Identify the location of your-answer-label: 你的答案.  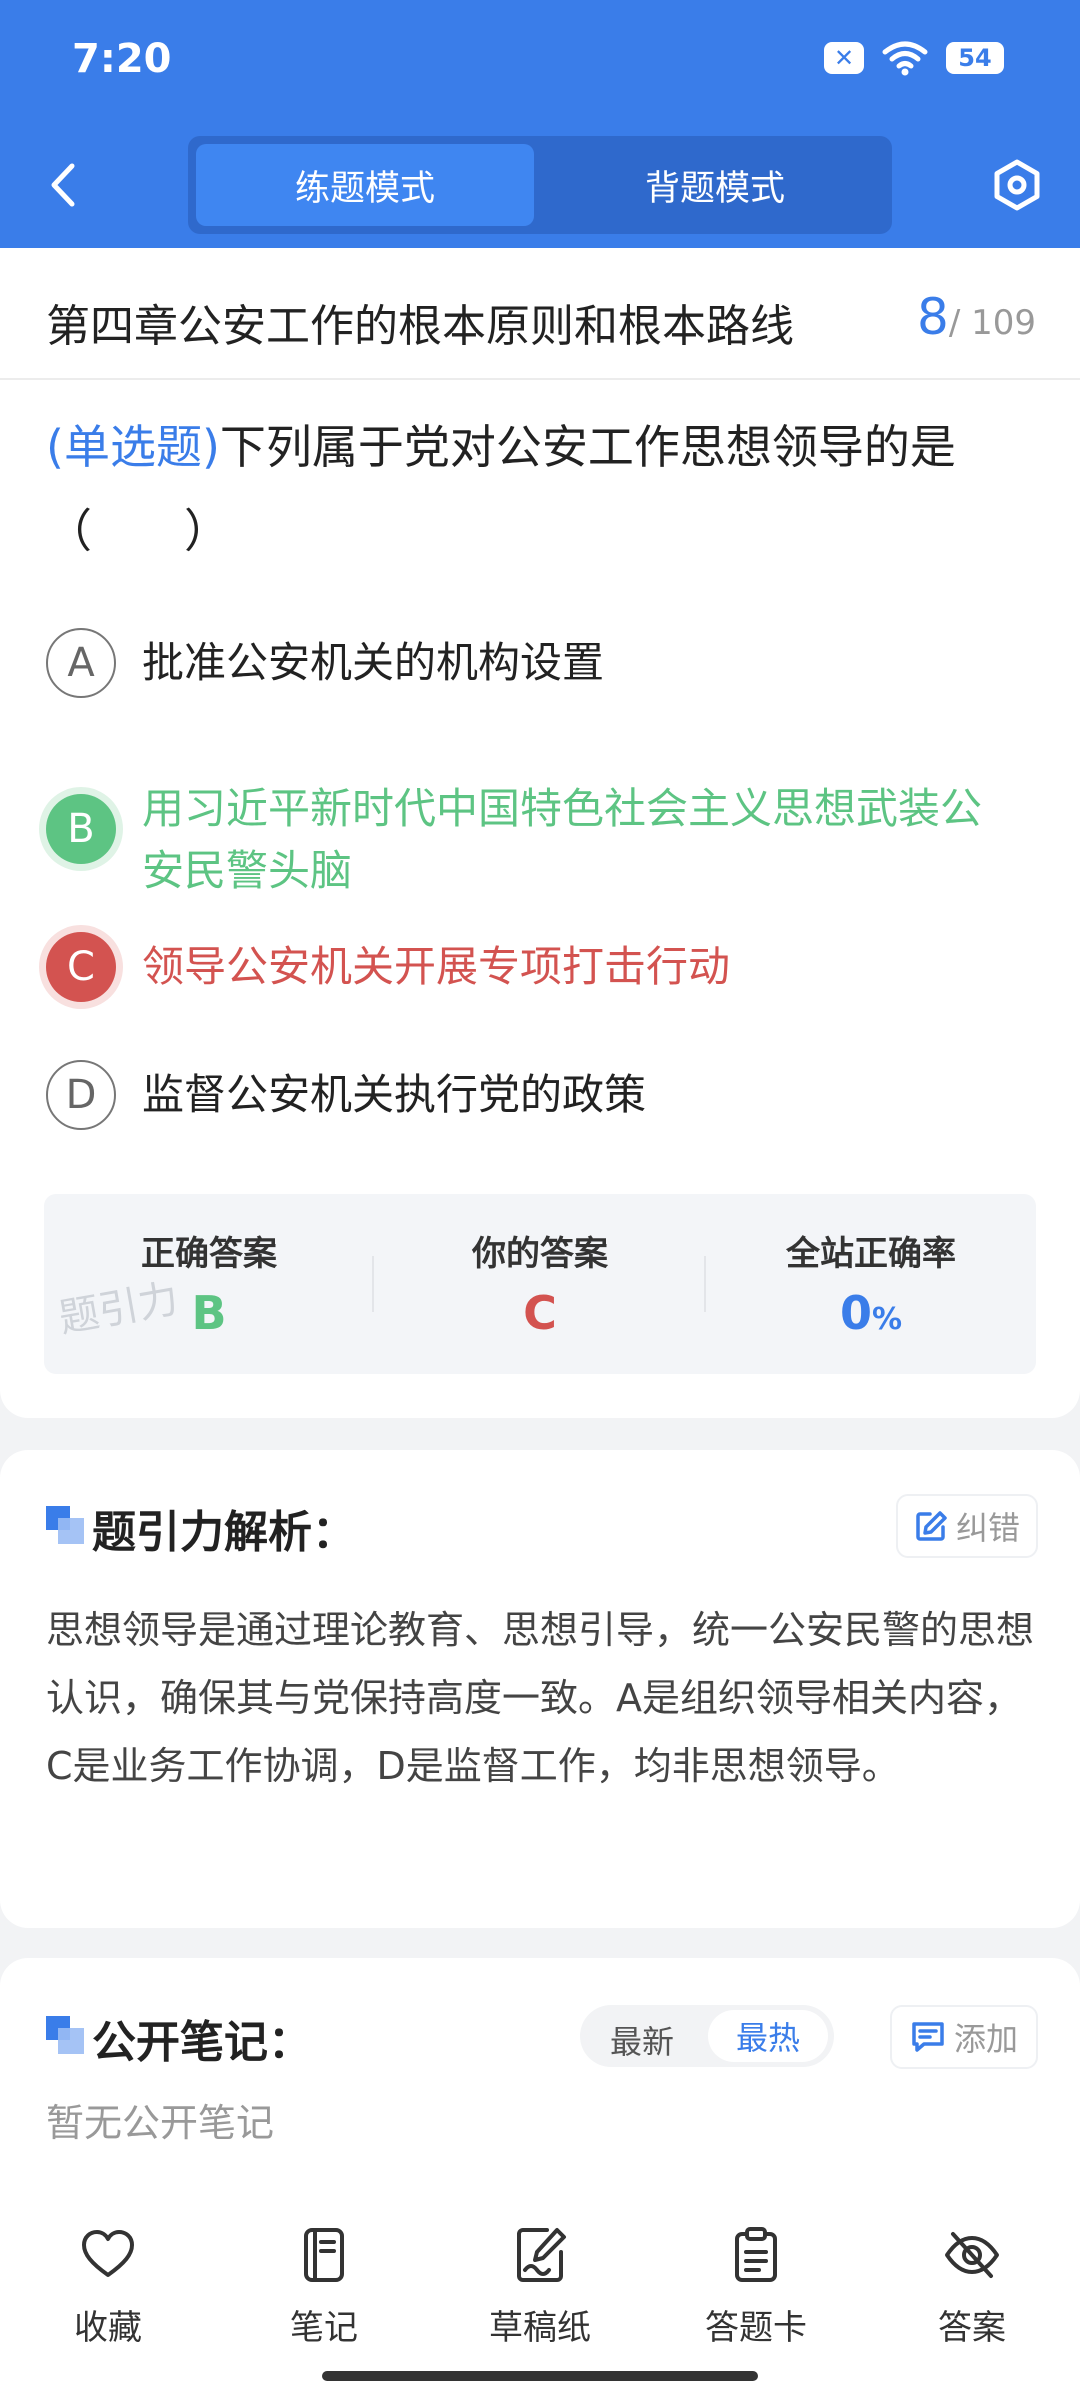
(540, 1254).